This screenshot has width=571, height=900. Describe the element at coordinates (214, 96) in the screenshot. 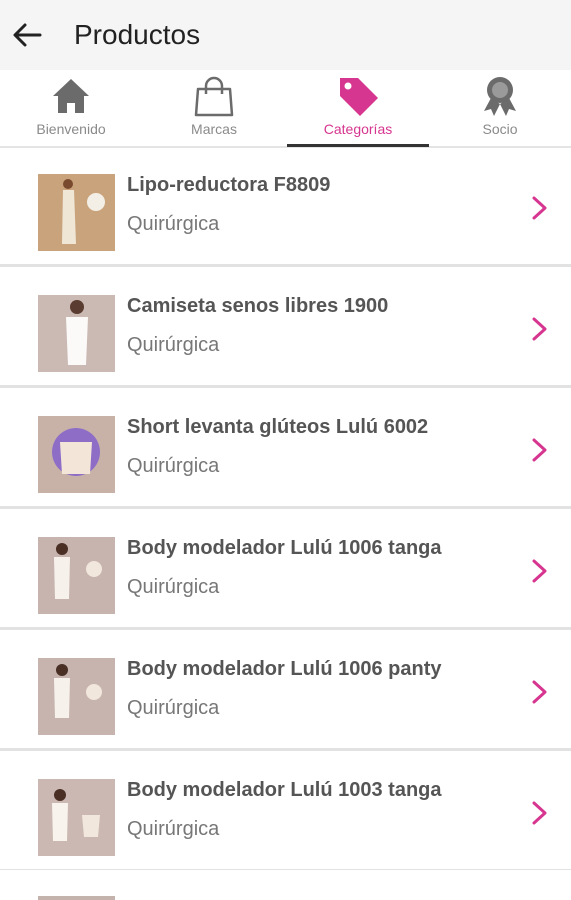

I see `shopping-bag-icon` at that location.